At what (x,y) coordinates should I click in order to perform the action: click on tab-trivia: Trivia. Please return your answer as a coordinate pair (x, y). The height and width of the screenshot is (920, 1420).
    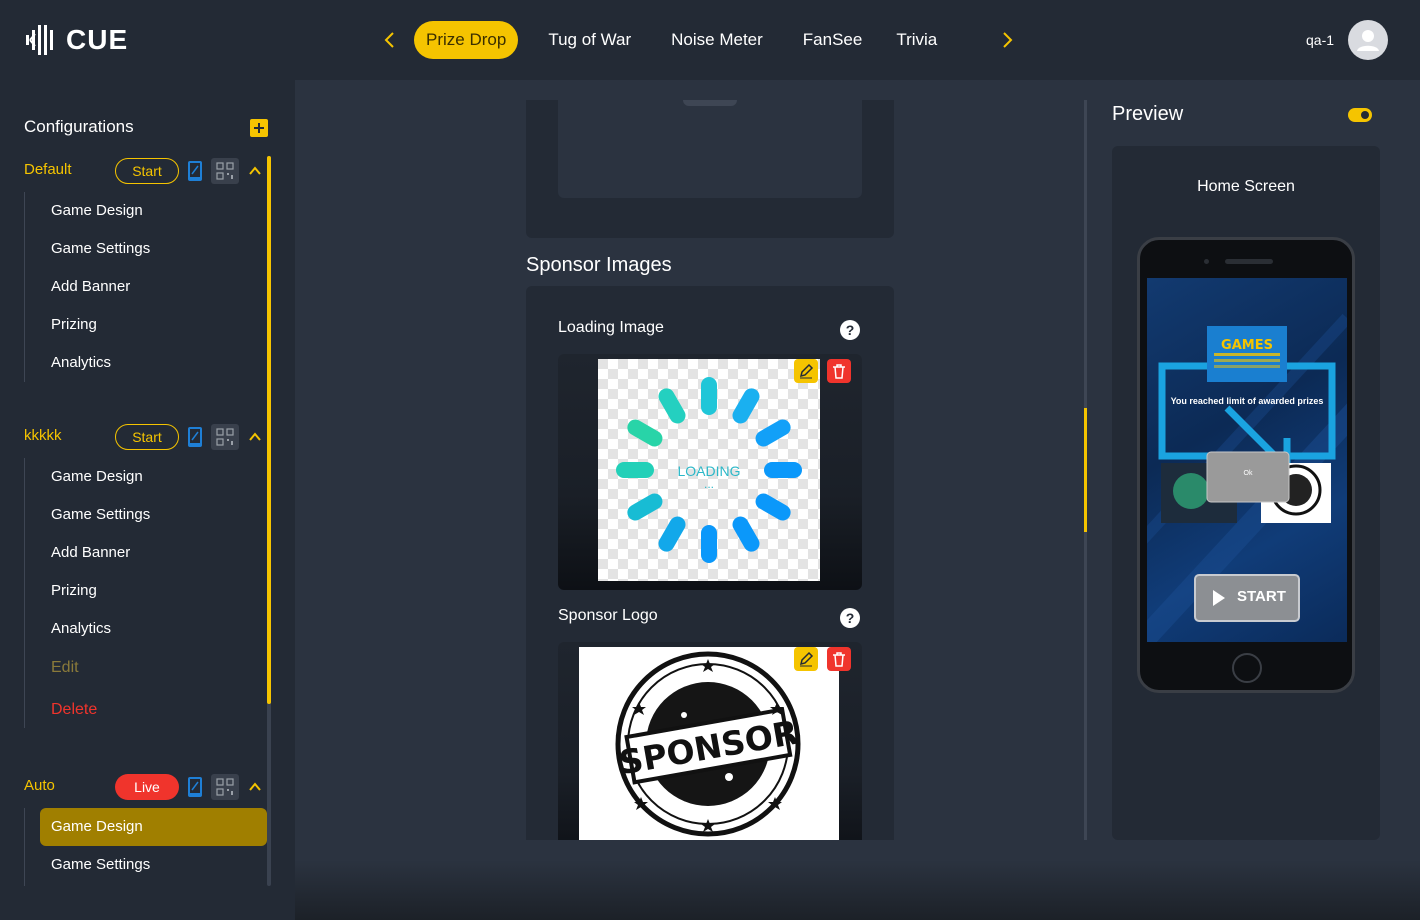
    Looking at the image, I should click on (916, 40).